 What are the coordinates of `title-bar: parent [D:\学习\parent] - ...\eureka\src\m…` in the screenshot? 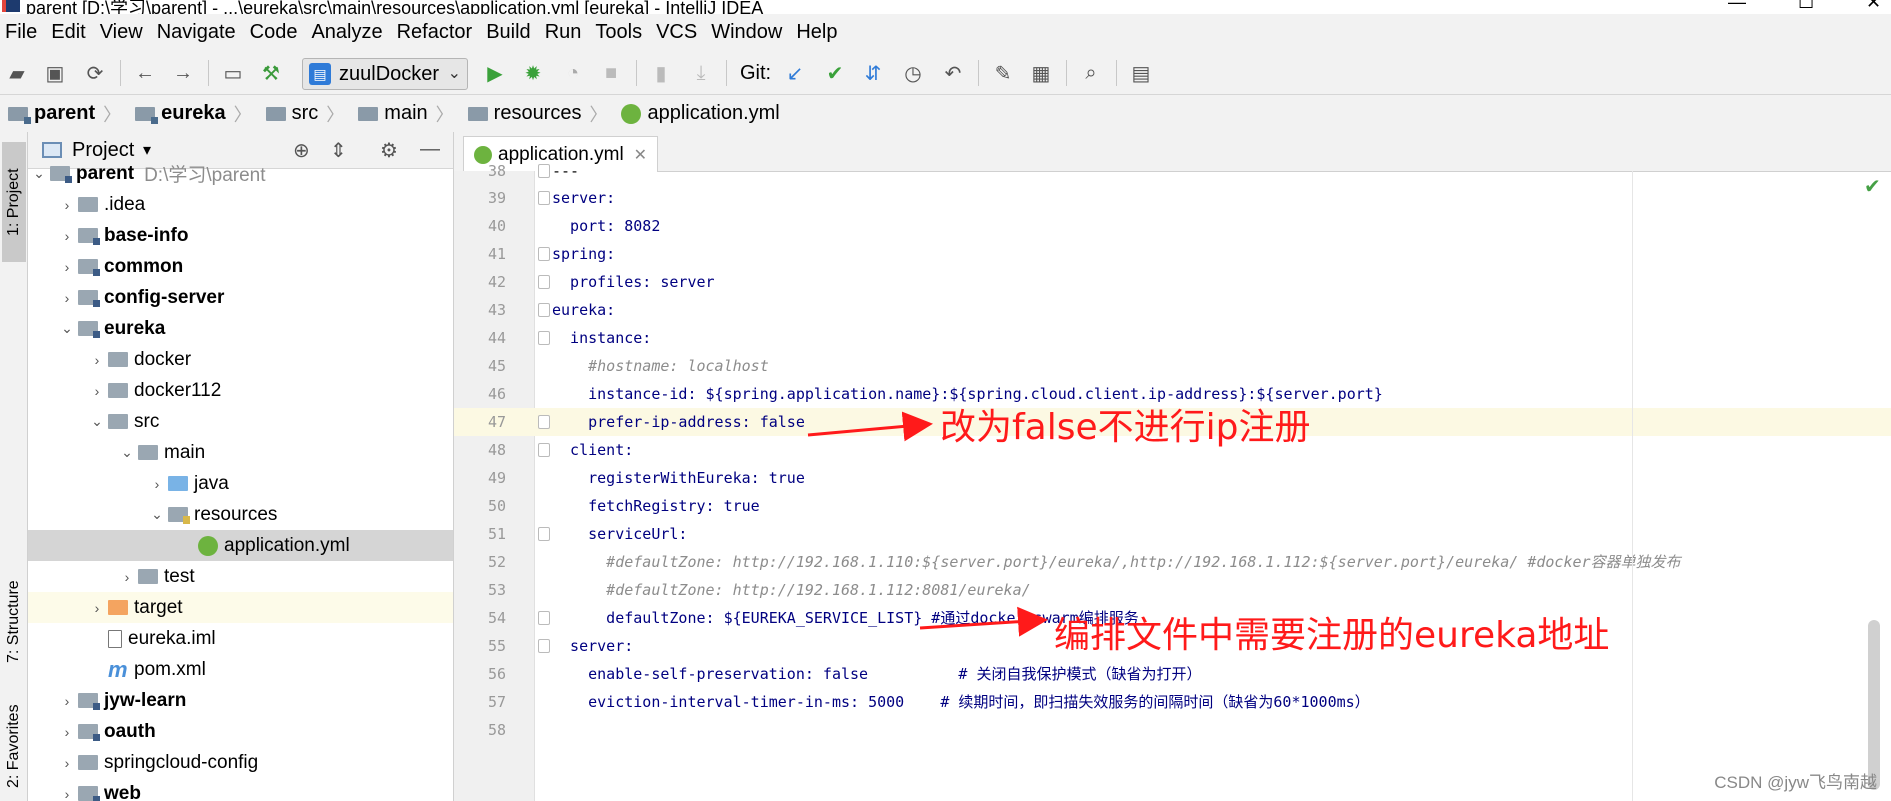 It's located at (945, 7).